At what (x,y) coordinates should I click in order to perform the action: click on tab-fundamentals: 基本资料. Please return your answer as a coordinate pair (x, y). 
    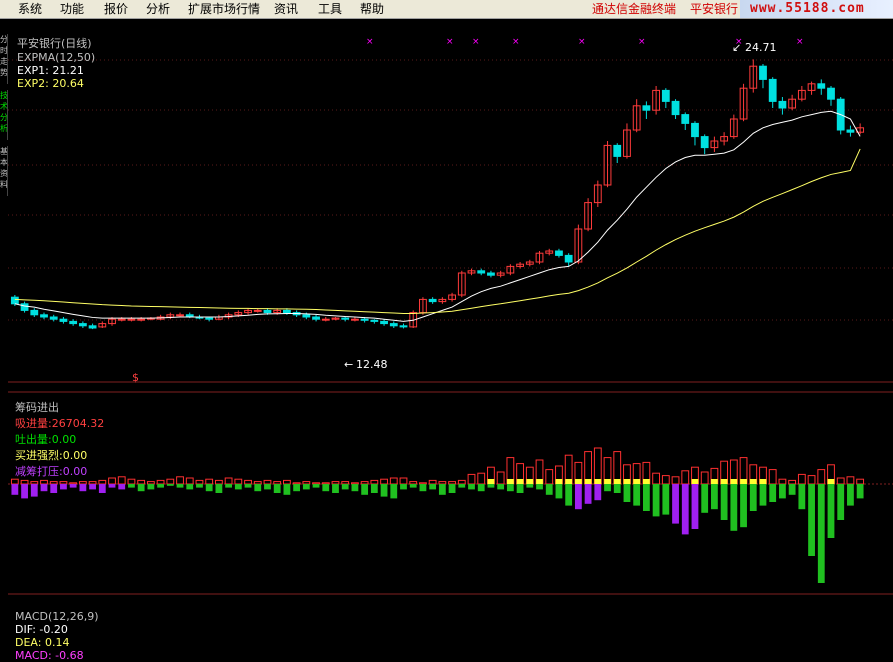
    Looking at the image, I should click on (4, 171).